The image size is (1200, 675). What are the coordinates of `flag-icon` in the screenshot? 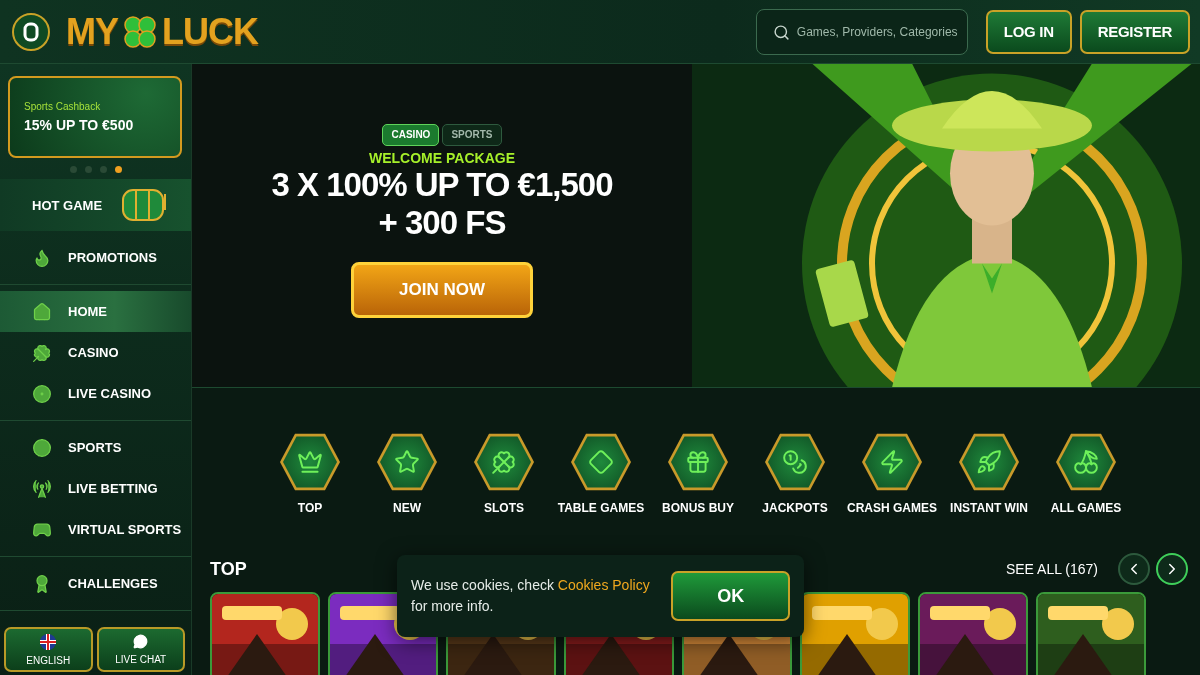 It's located at (48, 641).